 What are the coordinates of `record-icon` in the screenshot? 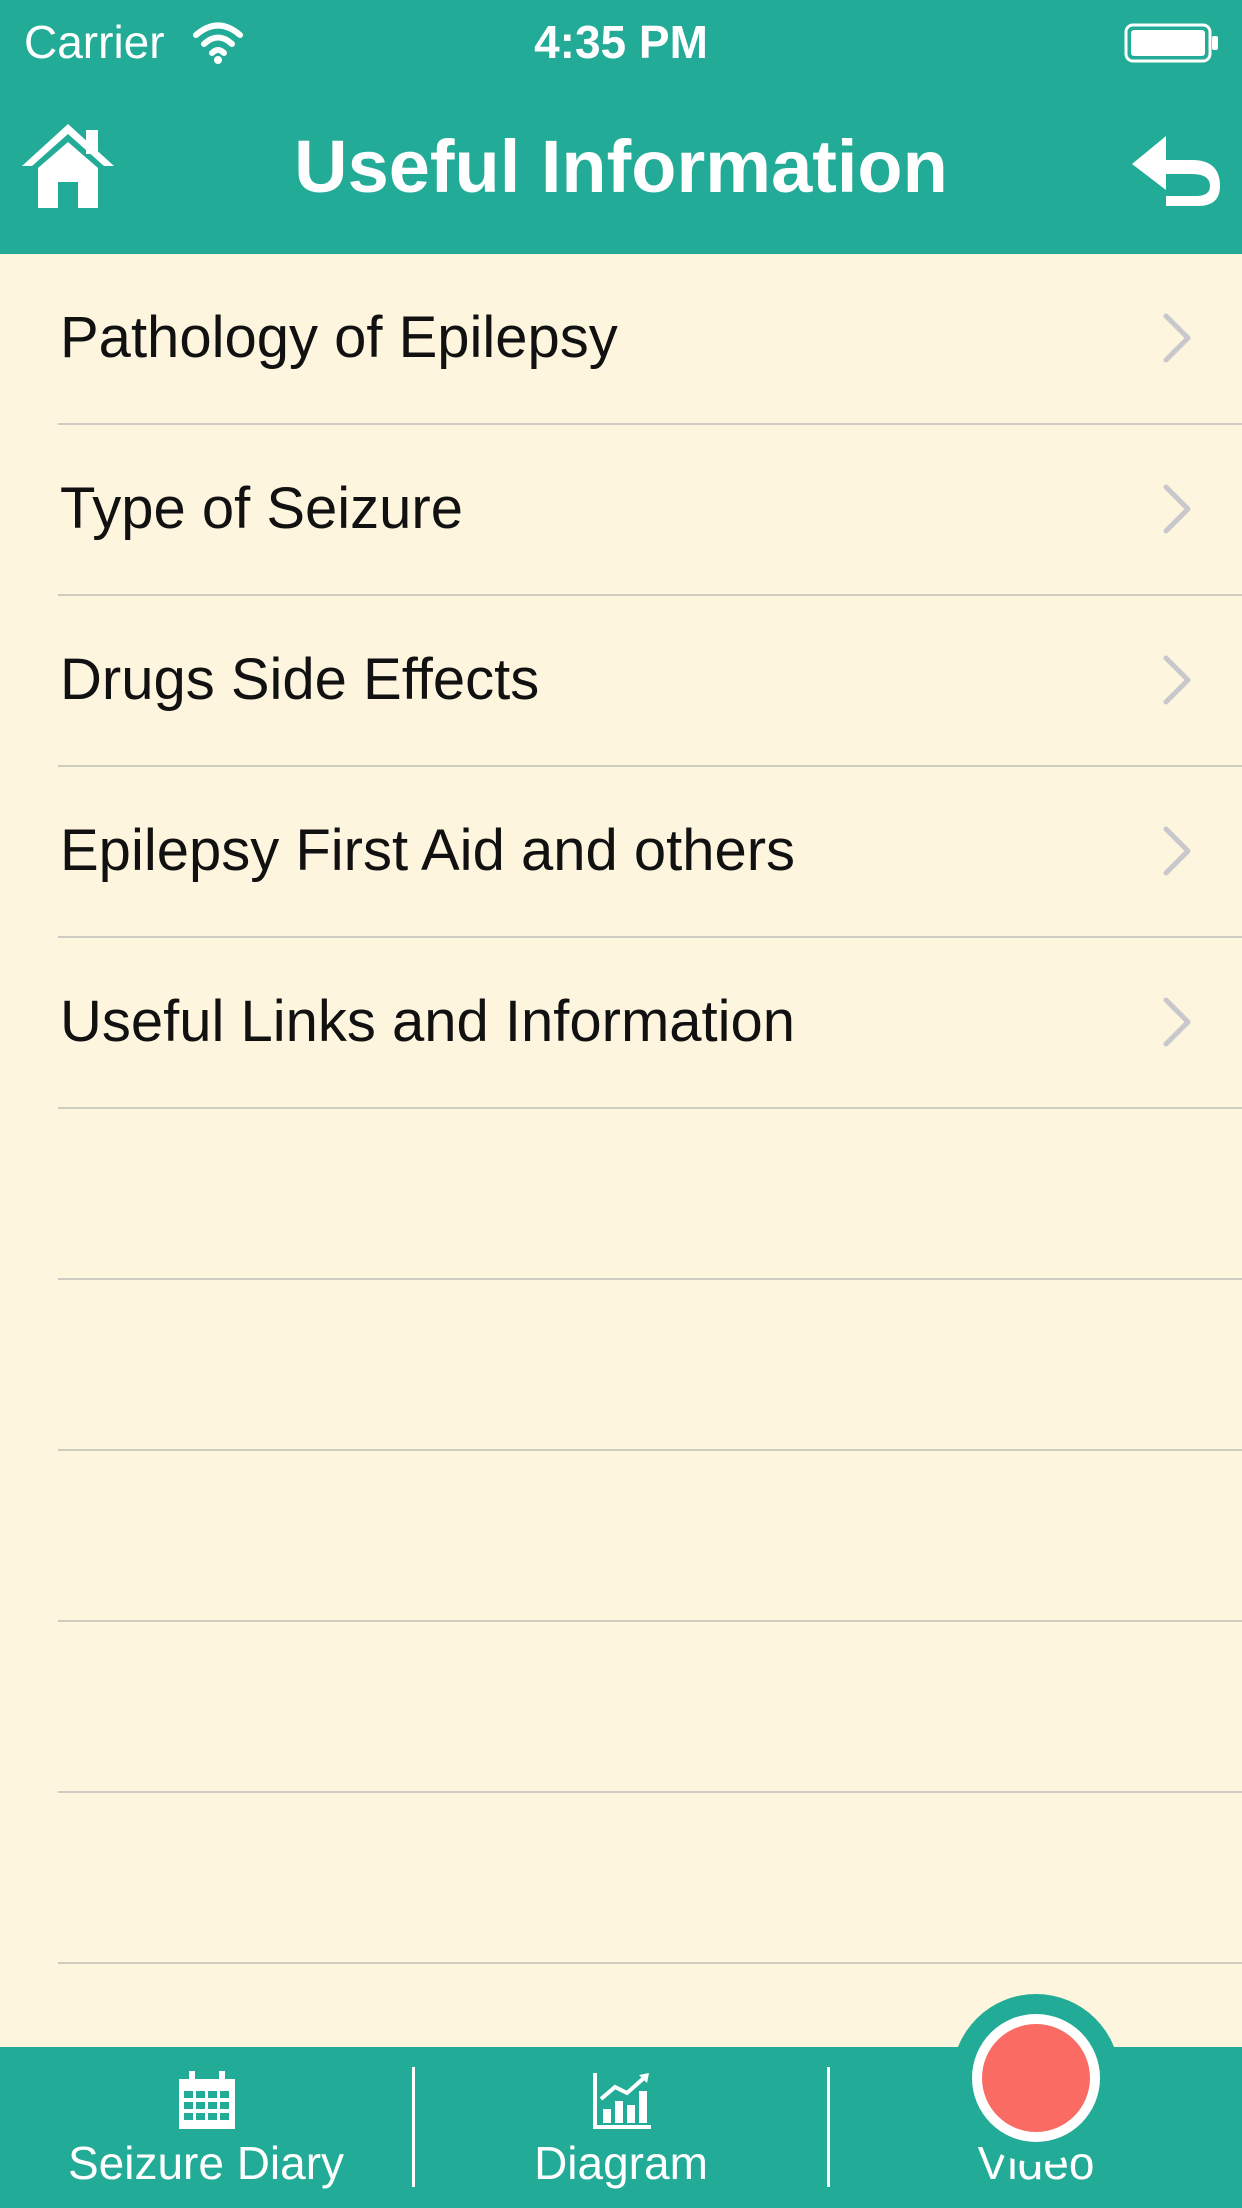 It's located at (1036, 2078).